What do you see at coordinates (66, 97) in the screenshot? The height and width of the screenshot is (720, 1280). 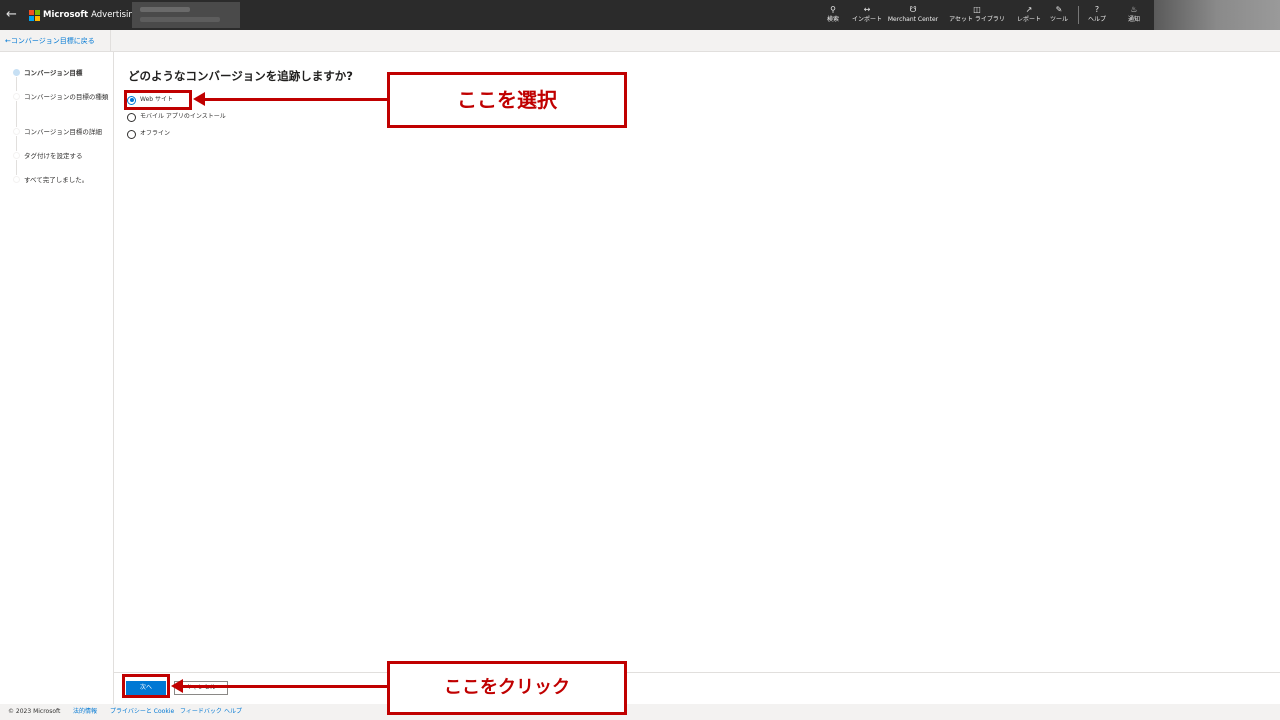 I see `step-label: コンバージョンの目標の種類` at bounding box center [66, 97].